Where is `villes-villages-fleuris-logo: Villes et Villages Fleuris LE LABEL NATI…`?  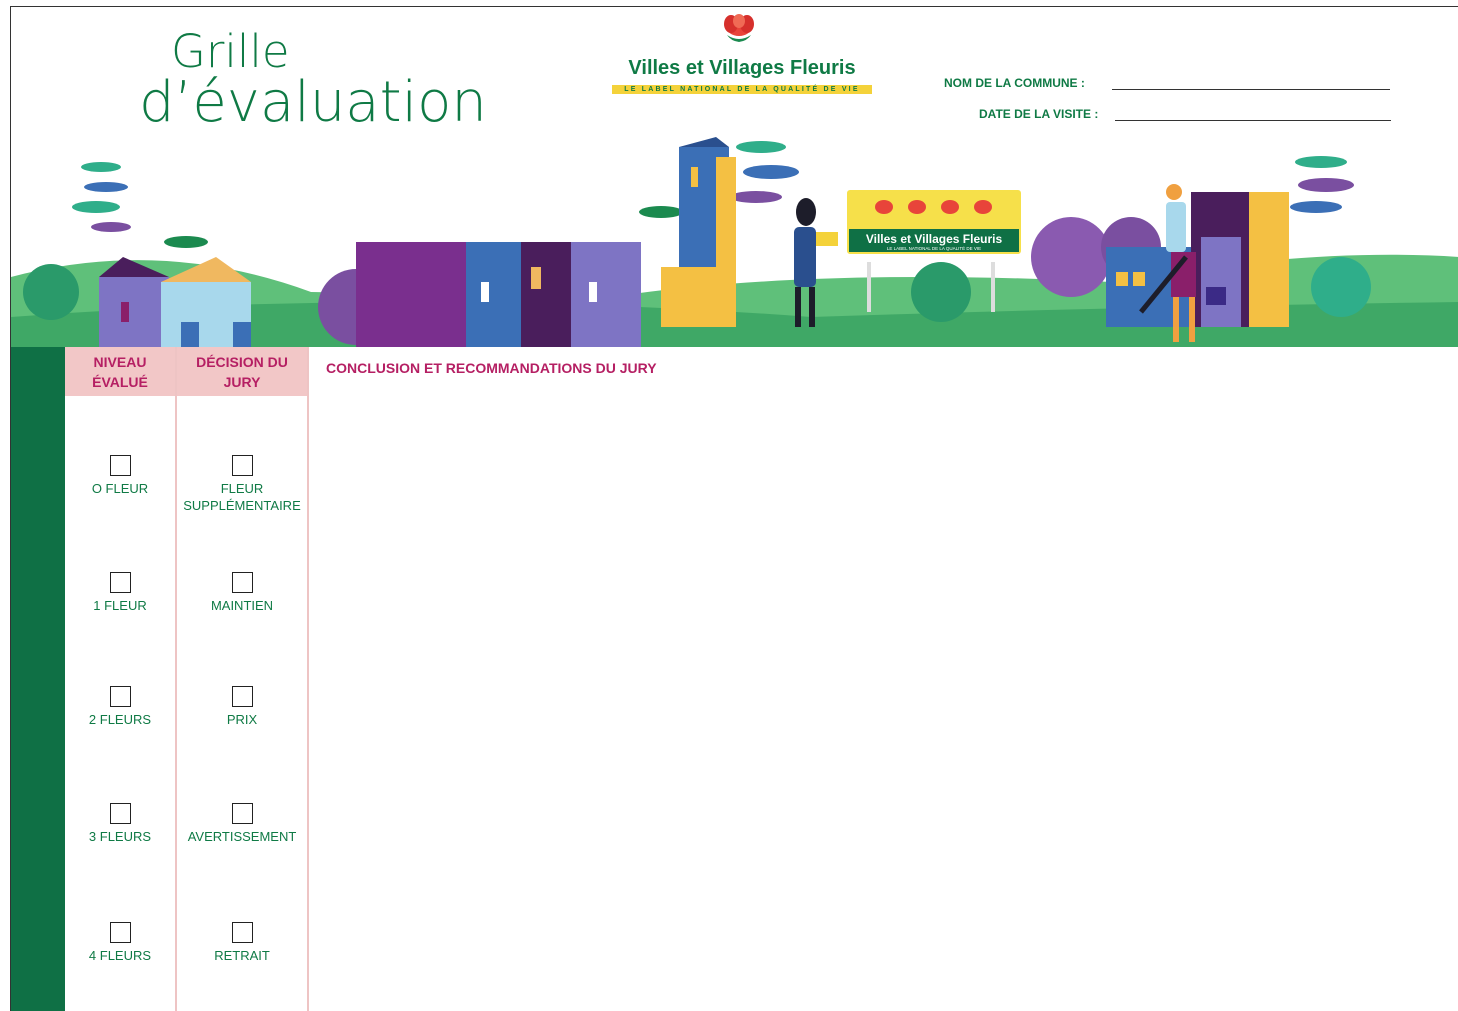
villes-villages-fleuris-logo: Villes et Villages Fleuris LE LABEL NATI… is located at coordinates (742, 55).